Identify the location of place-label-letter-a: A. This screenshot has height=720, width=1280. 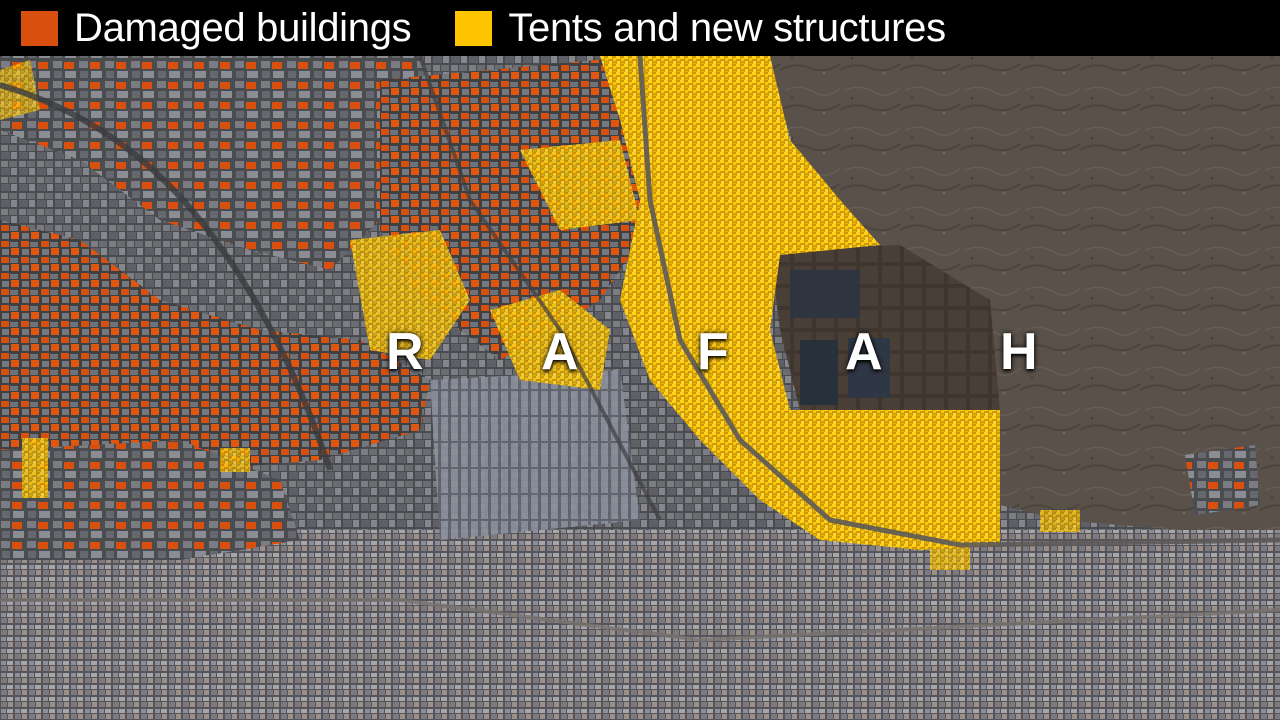
(560, 352).